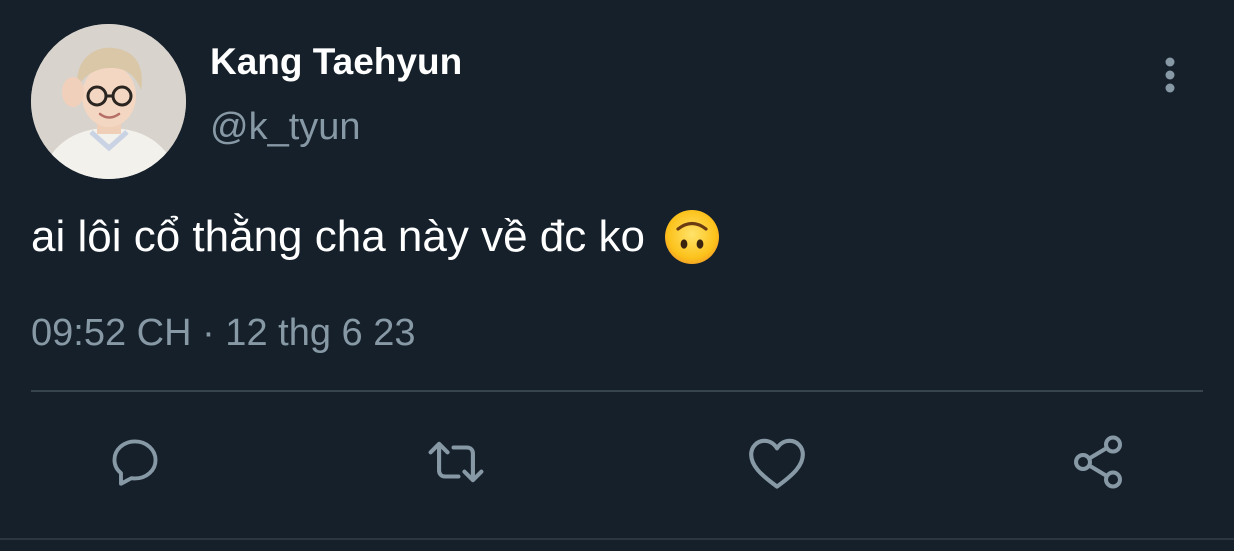 The height and width of the screenshot is (551, 1234). I want to click on retweet-icon, so click(456, 462).